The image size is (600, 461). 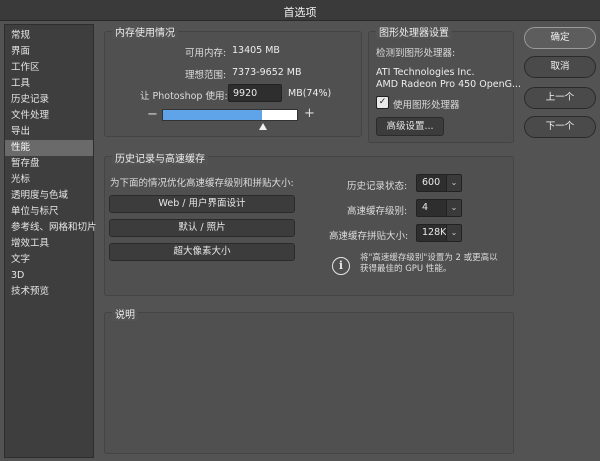 I want to click on sidebar-item-units-rulers: 单位与标尺, so click(x=49, y=212).